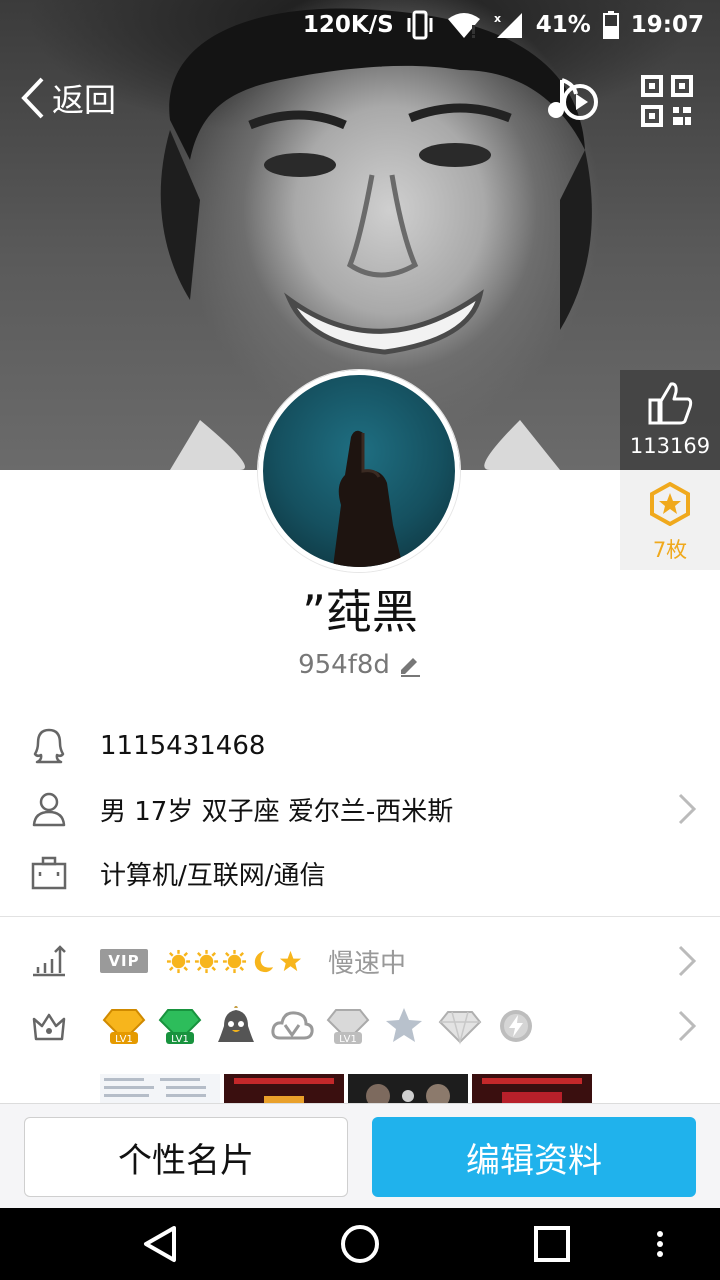  I want to click on person-icon, so click(49, 809).